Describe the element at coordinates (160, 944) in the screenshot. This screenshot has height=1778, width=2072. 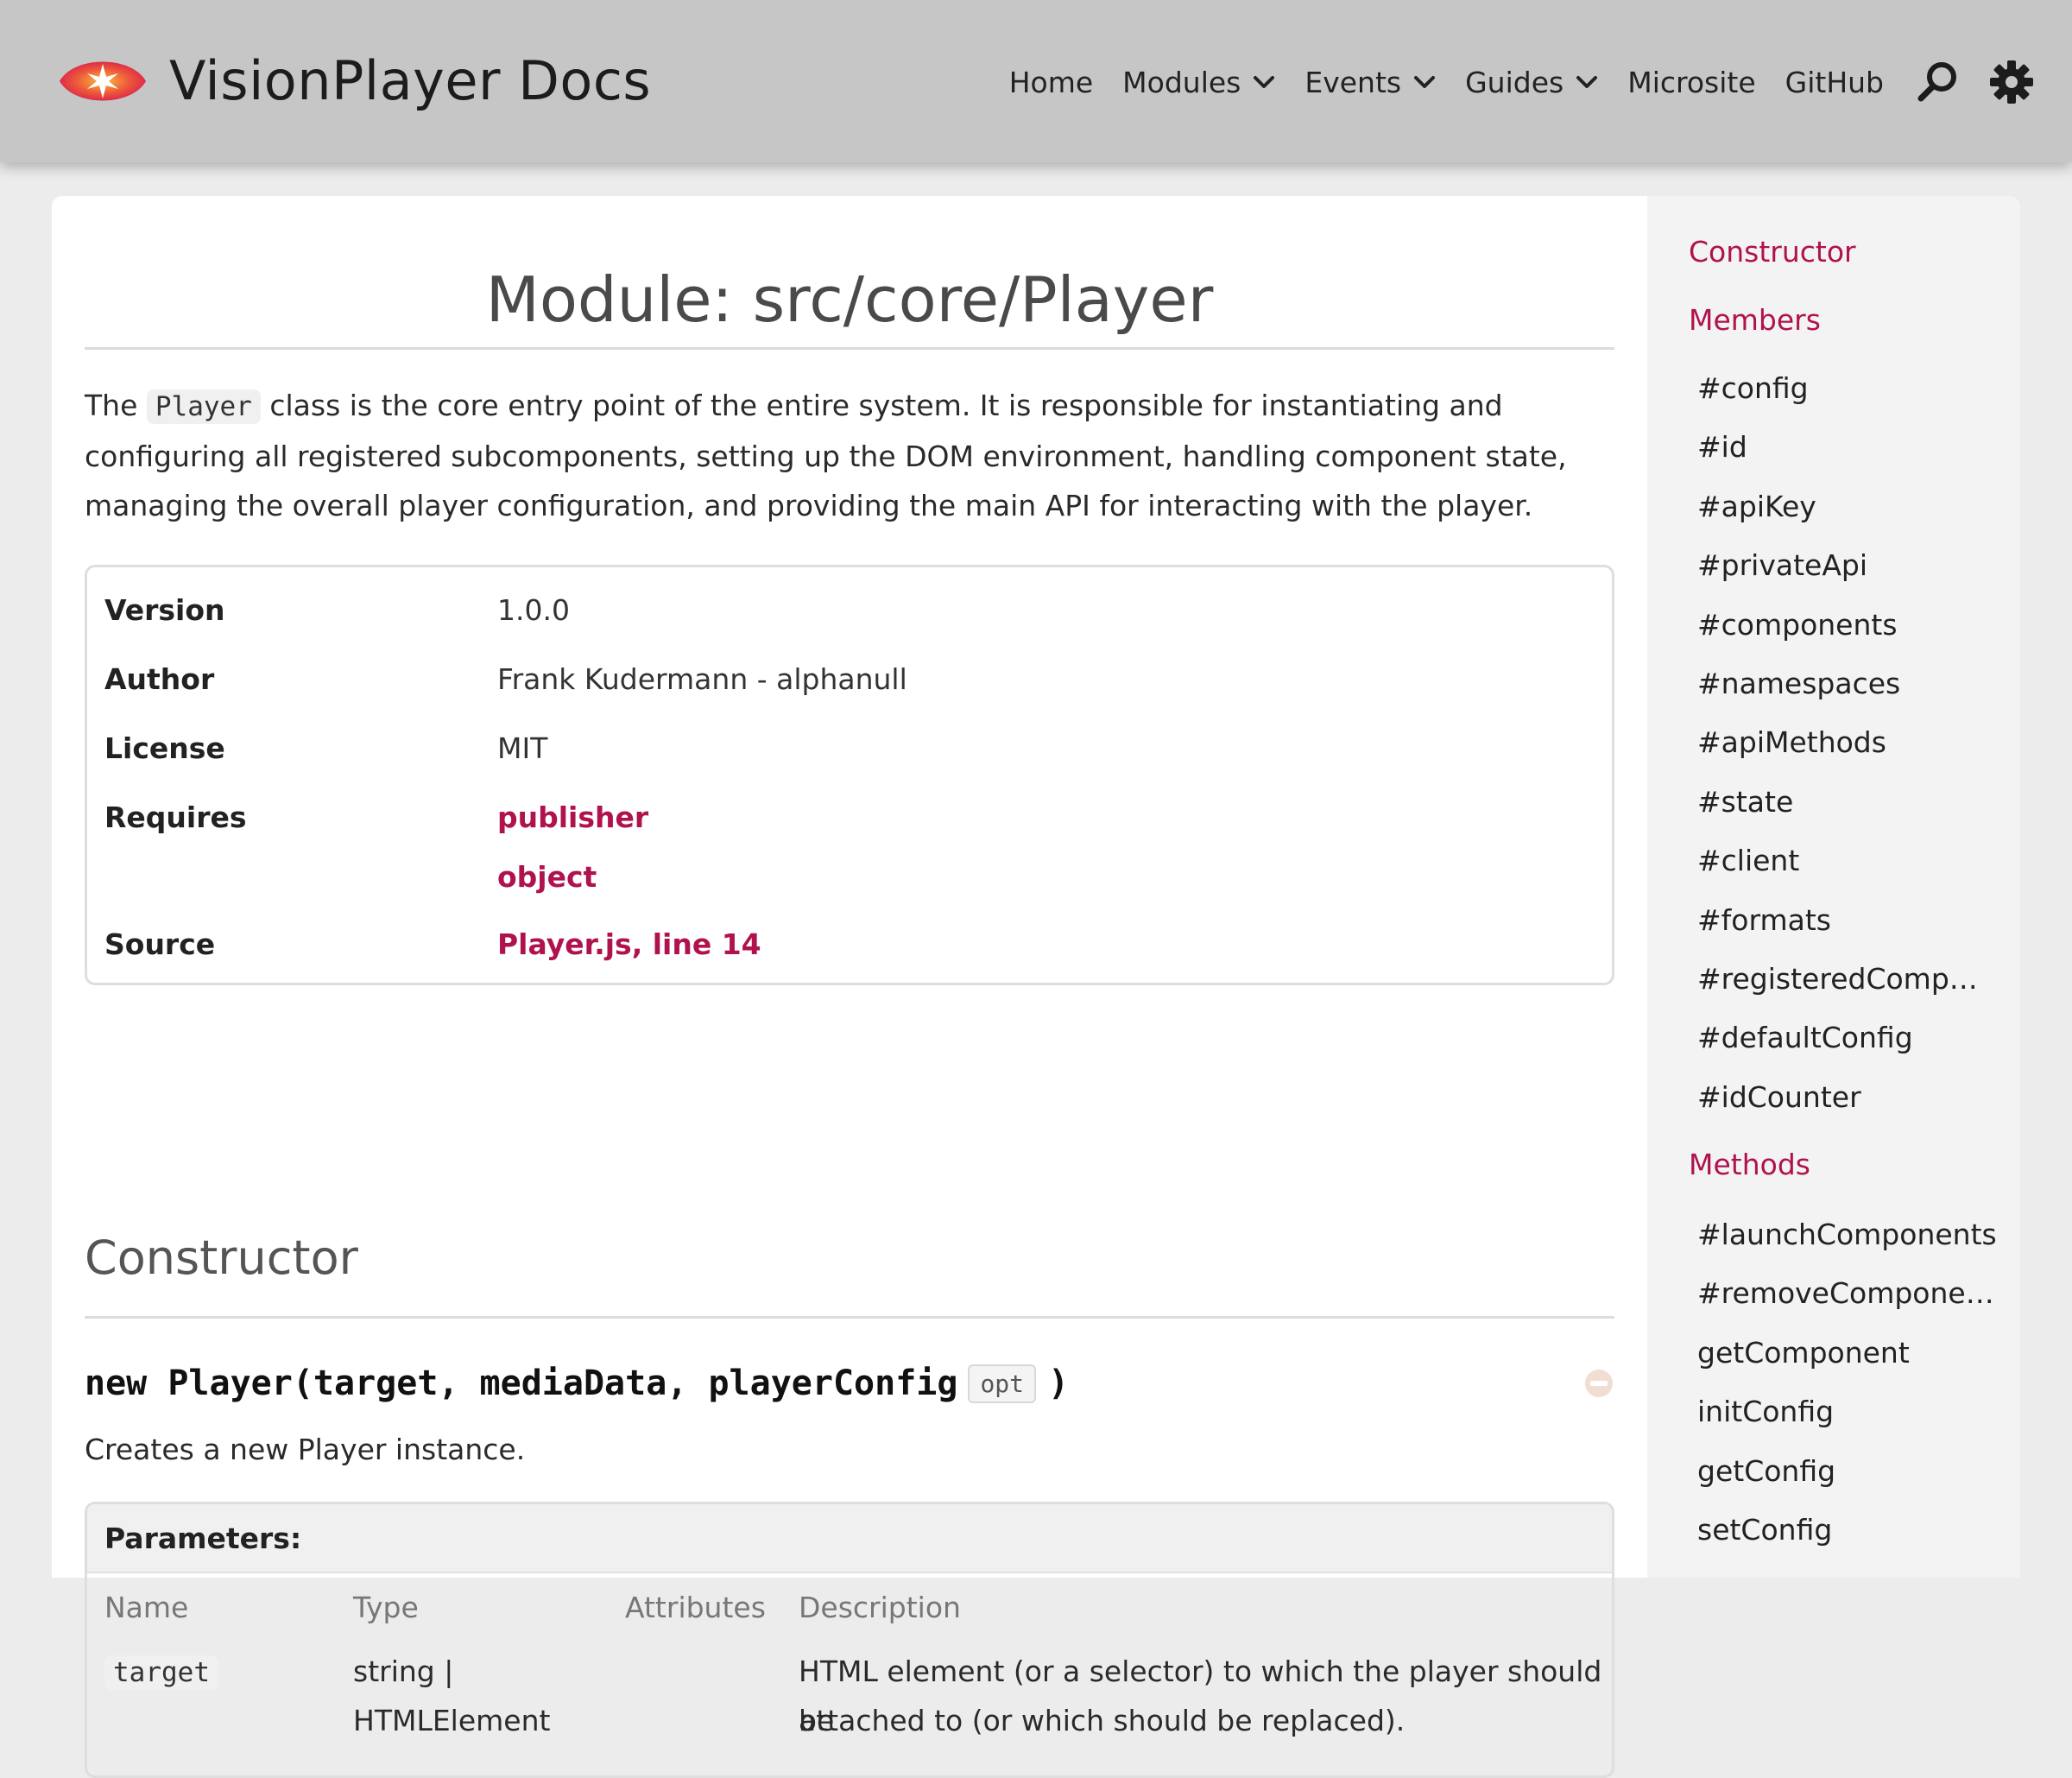
I see `meta-label-source: Source` at that location.